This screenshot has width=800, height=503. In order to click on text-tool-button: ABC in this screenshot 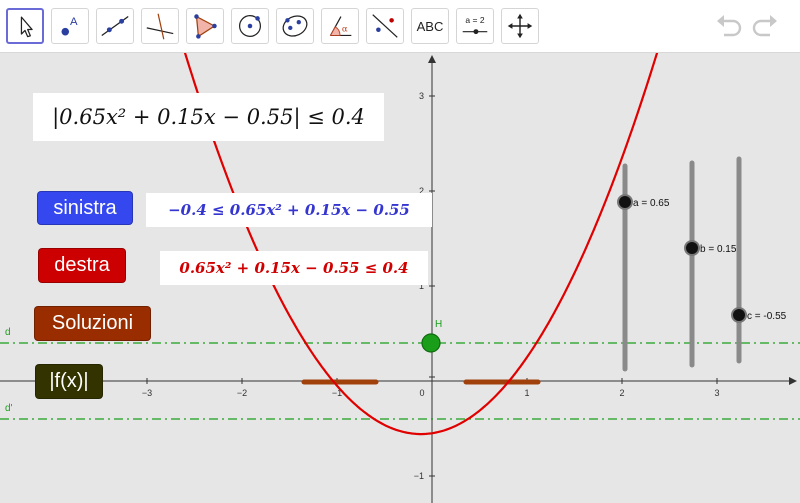, I will do `click(430, 26)`.